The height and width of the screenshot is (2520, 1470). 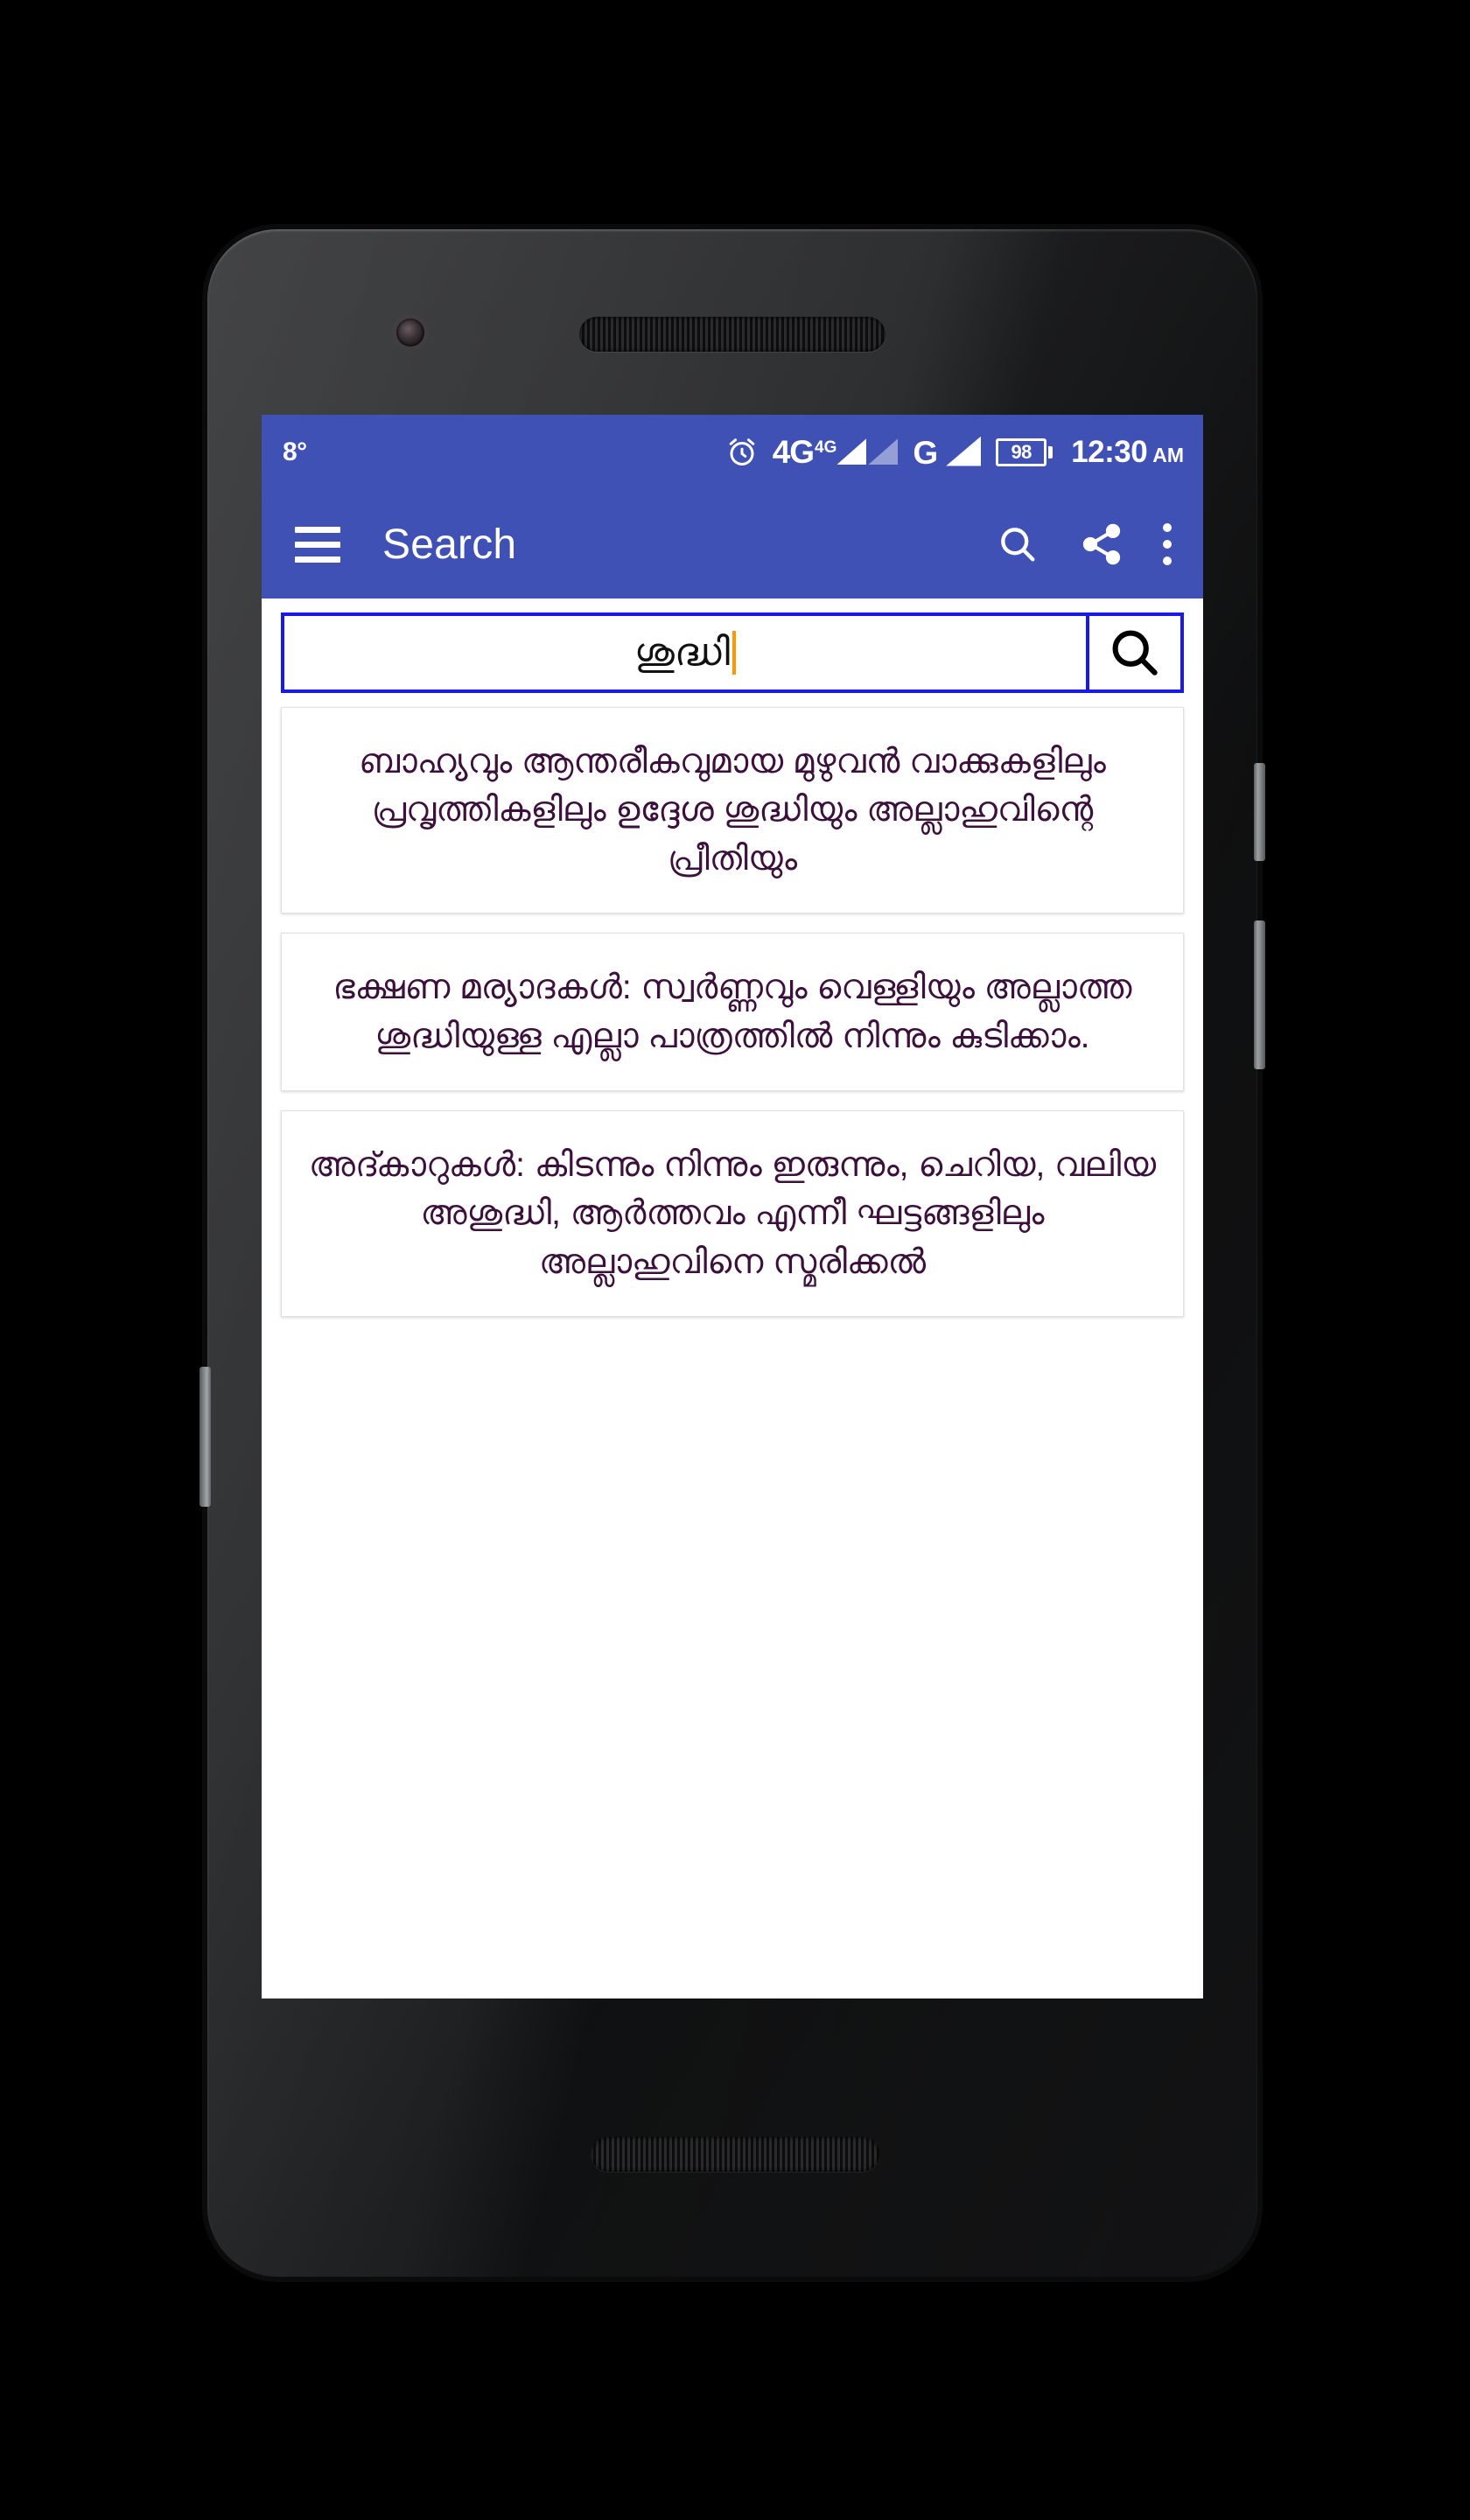 I want to click on alarm-clock-icon, so click(x=742, y=452).